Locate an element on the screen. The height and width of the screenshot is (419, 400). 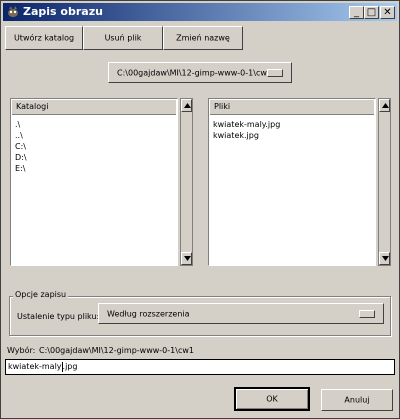
minimize-icon: _ is located at coordinates (356, 12).